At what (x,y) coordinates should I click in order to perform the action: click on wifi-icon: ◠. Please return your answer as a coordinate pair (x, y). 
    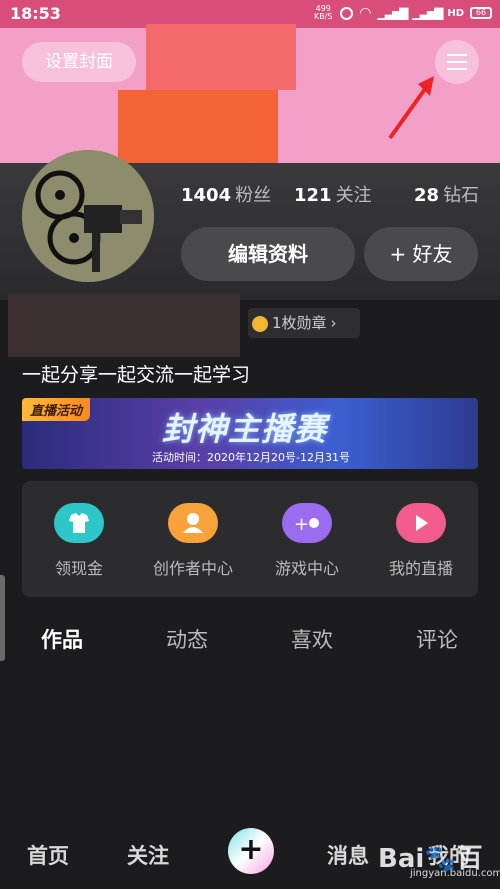
    Looking at the image, I should click on (365, 13).